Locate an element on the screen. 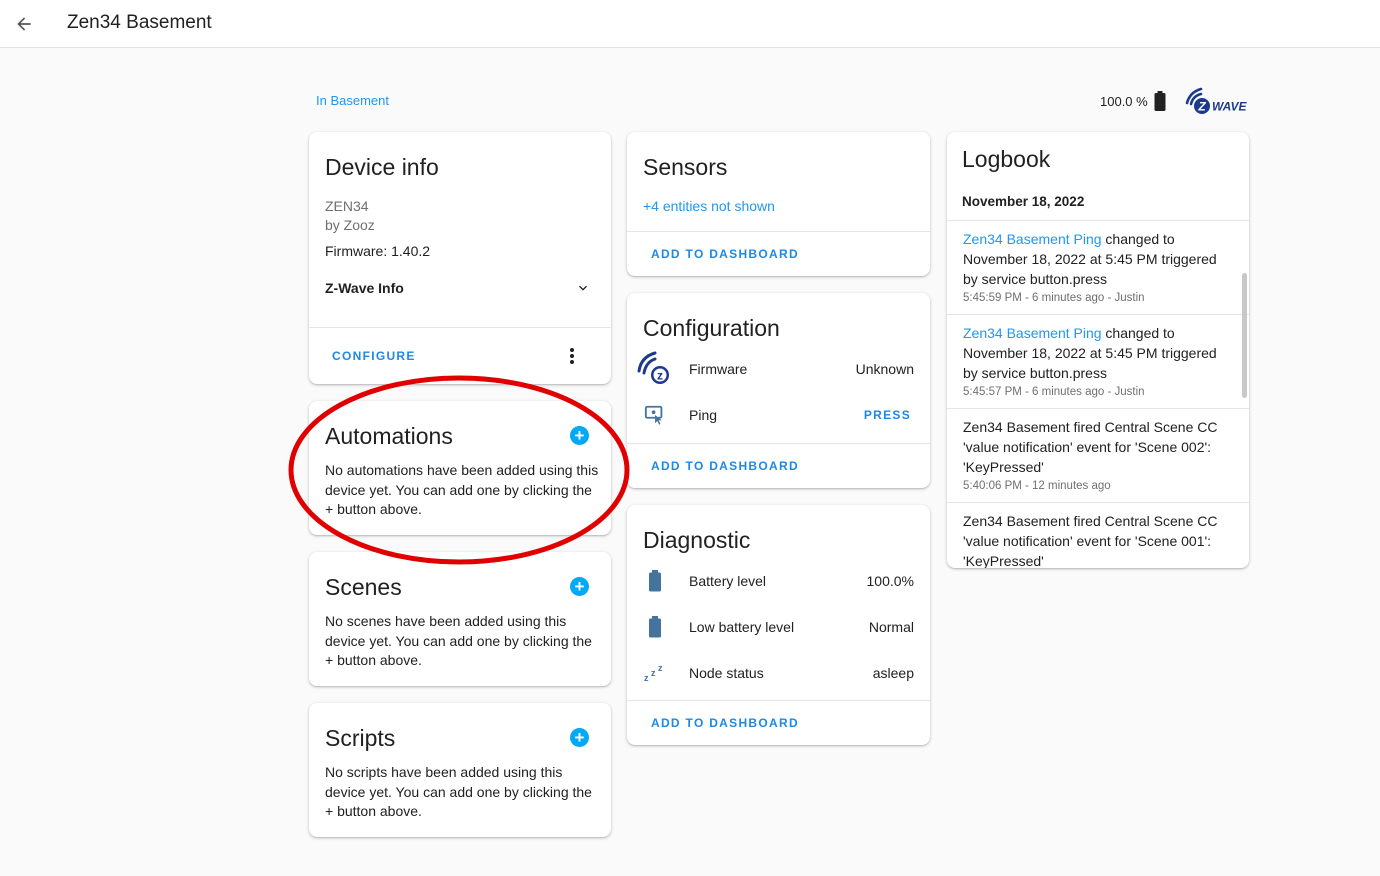 The width and height of the screenshot is (1380, 876). entity-name: Battery level is located at coordinates (728, 581).